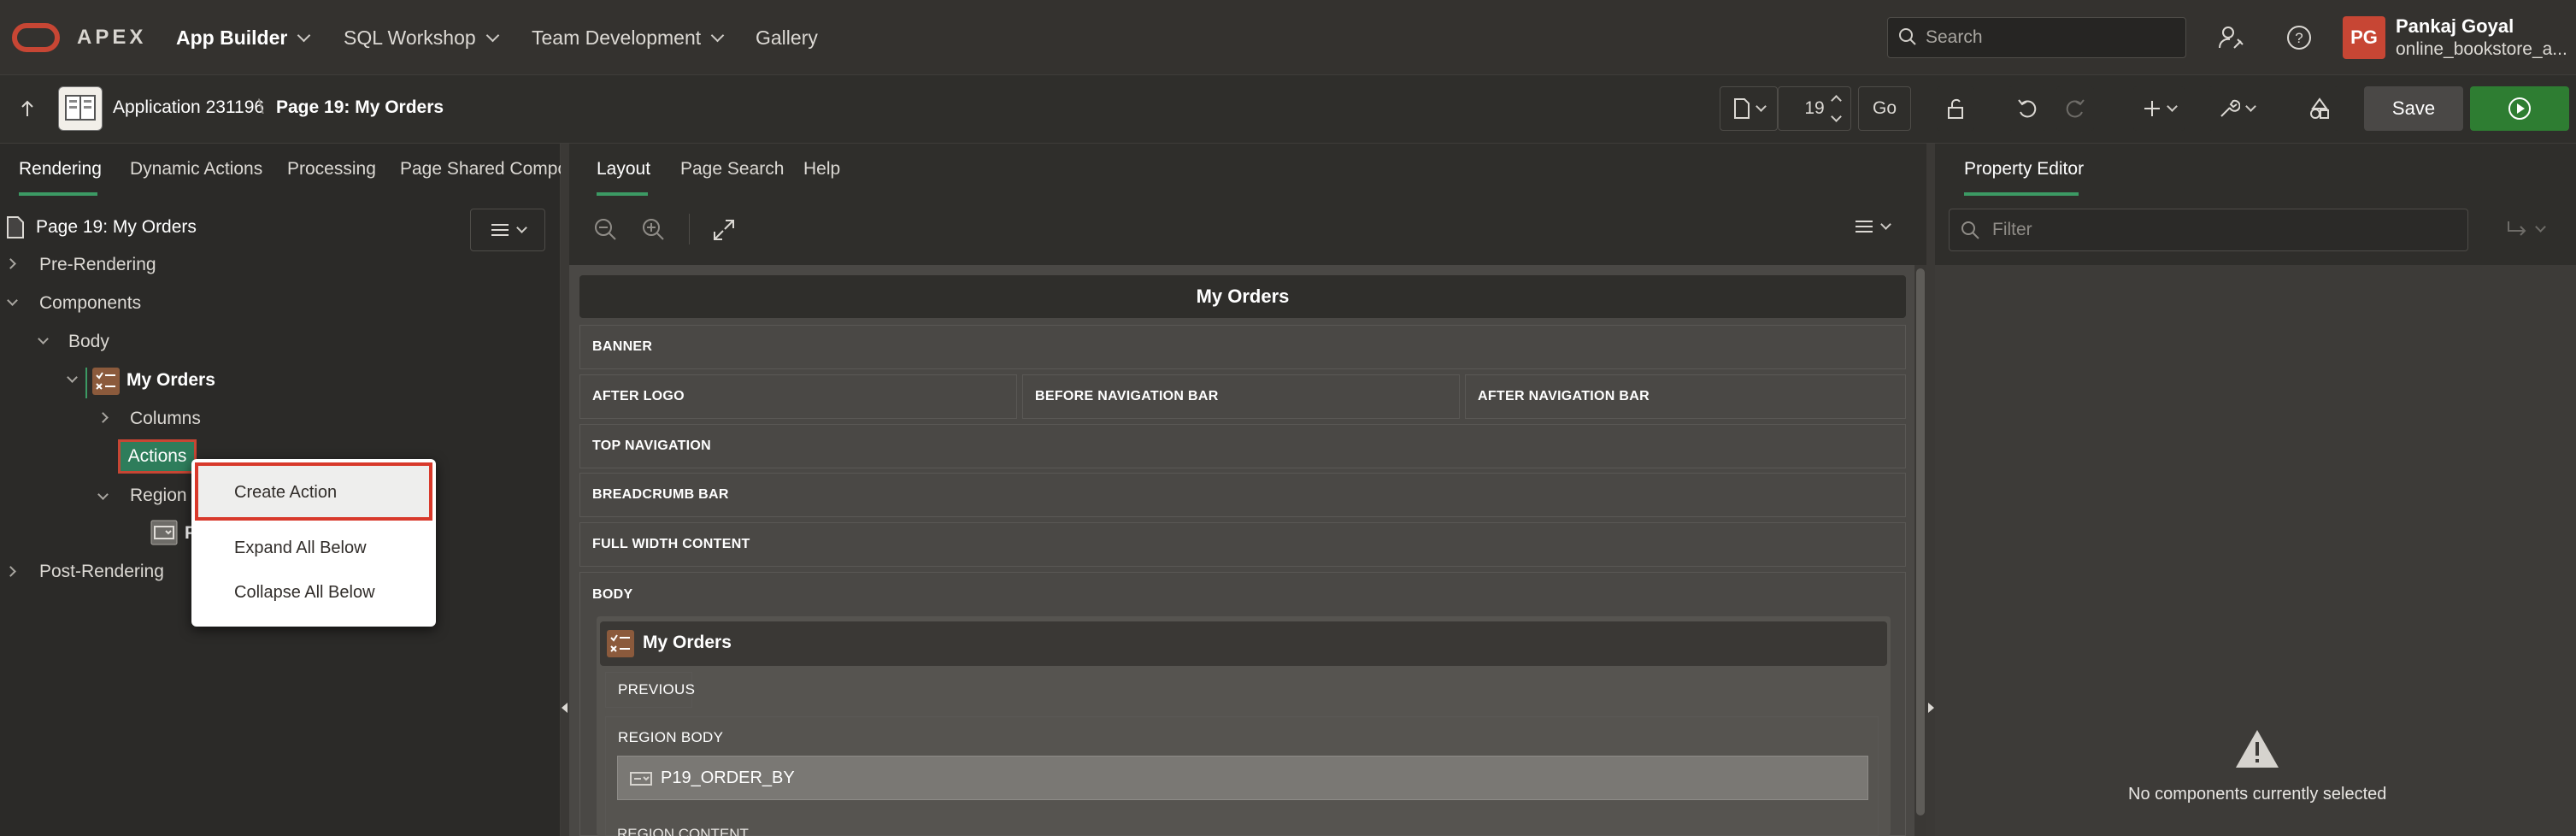  Describe the element at coordinates (2319, 108) in the screenshot. I see `shared-components-button` at that location.